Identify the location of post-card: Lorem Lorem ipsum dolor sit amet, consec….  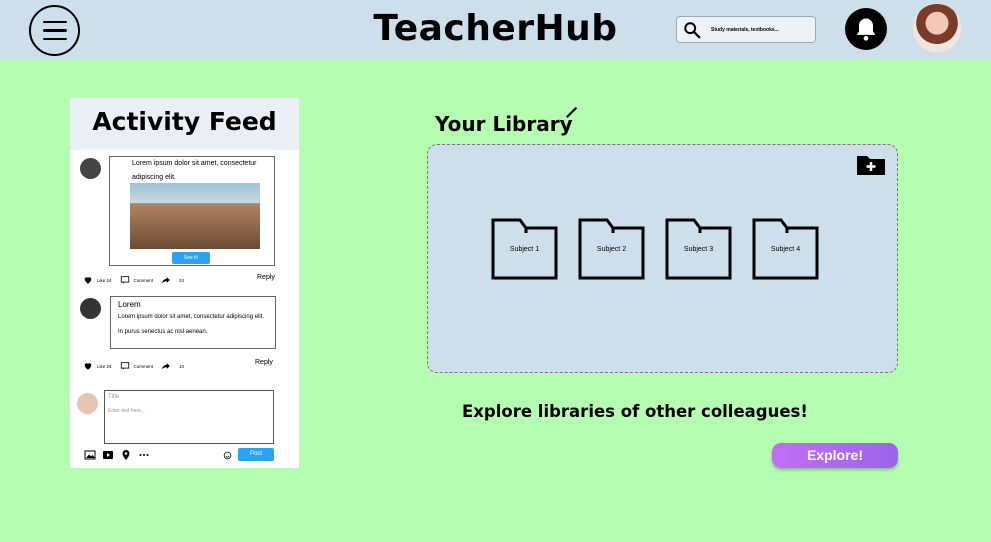
(193, 322).